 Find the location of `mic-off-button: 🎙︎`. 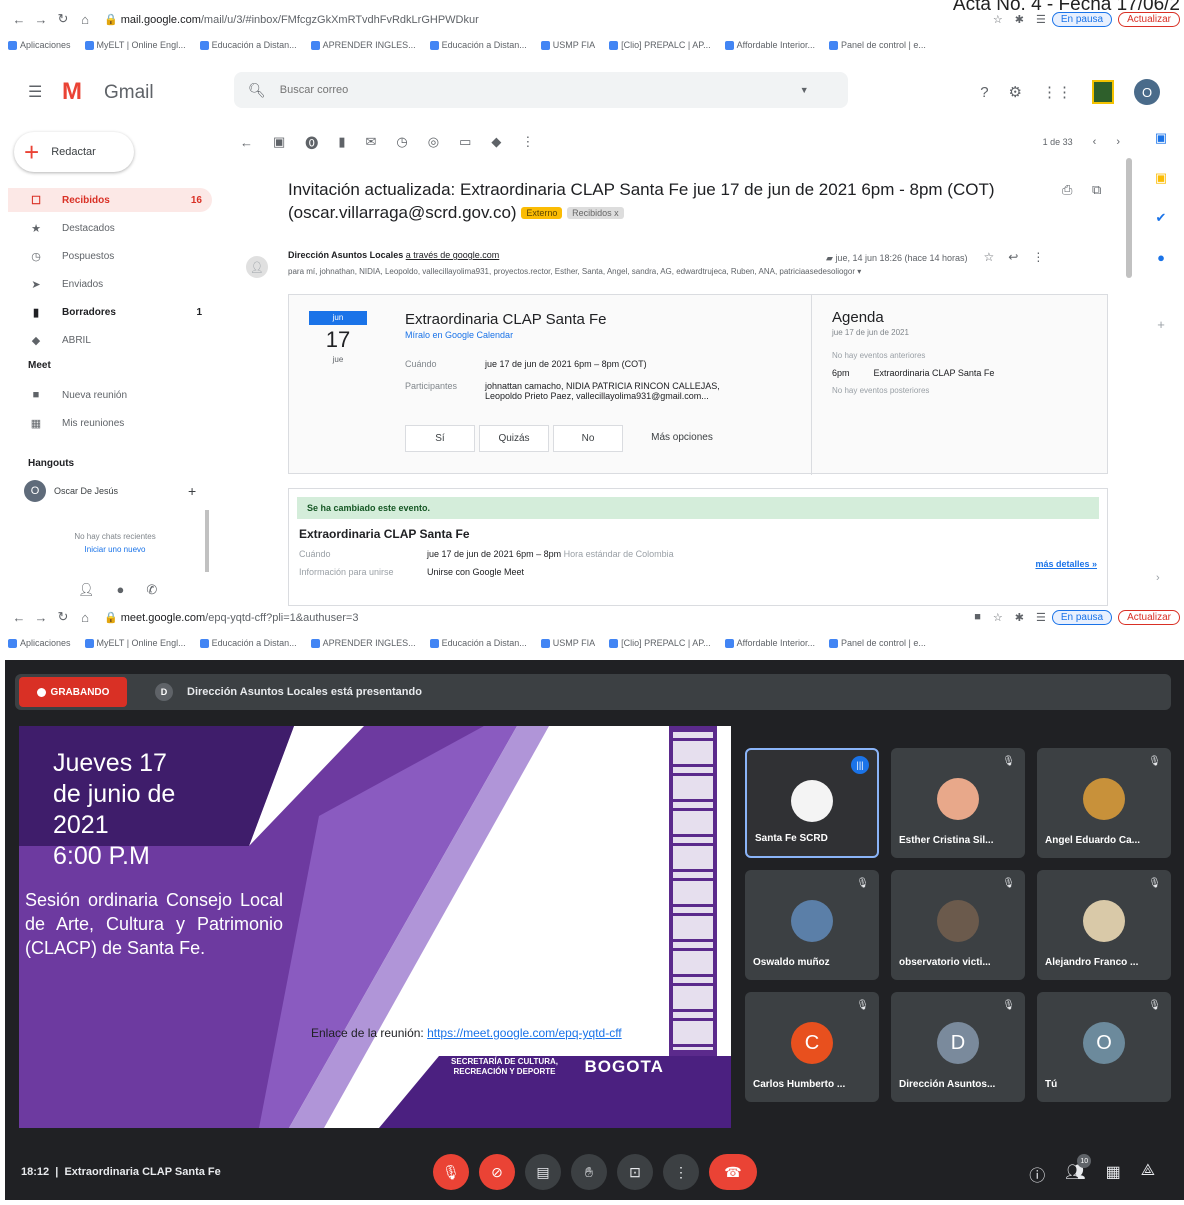

mic-off-button: 🎙︎ is located at coordinates (451, 1172).